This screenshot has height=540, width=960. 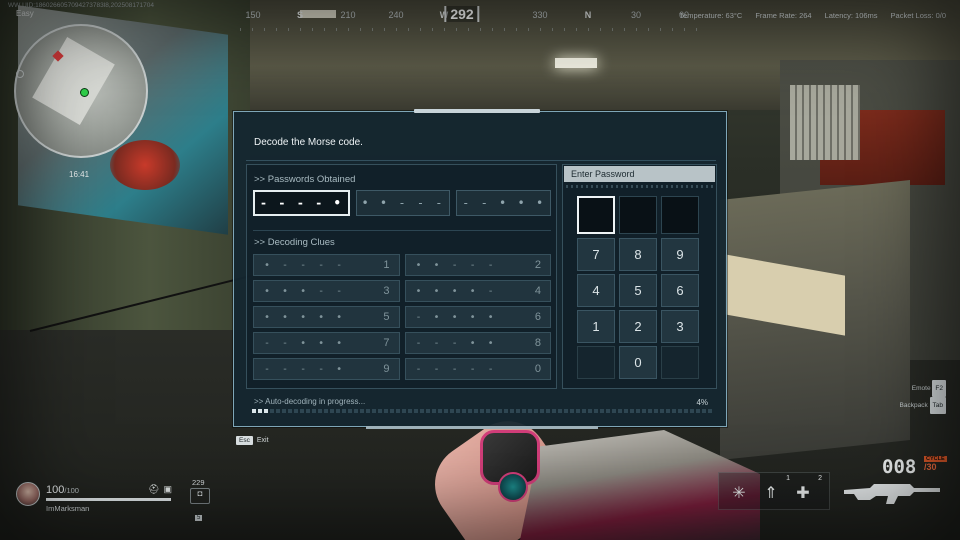 What do you see at coordinates (456, 317) in the screenshot?
I see `clue-code: - • • • •` at bounding box center [456, 317].